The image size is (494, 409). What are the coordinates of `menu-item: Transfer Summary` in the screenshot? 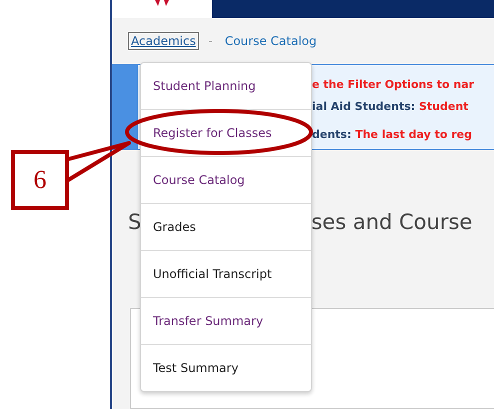 It's located at (226, 320).